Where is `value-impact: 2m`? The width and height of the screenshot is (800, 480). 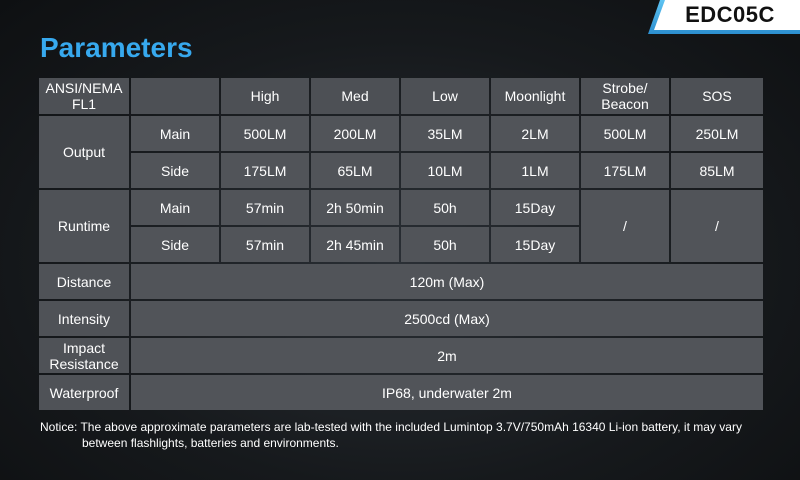
value-impact: 2m is located at coordinates (447, 355).